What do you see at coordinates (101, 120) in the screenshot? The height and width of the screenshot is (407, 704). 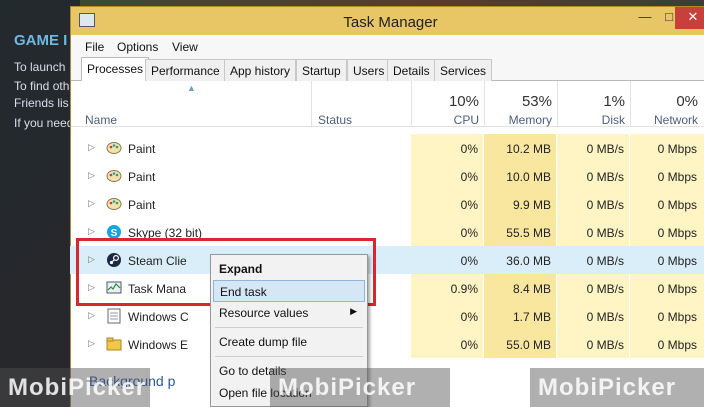 I see `column-name-header: Name` at bounding box center [101, 120].